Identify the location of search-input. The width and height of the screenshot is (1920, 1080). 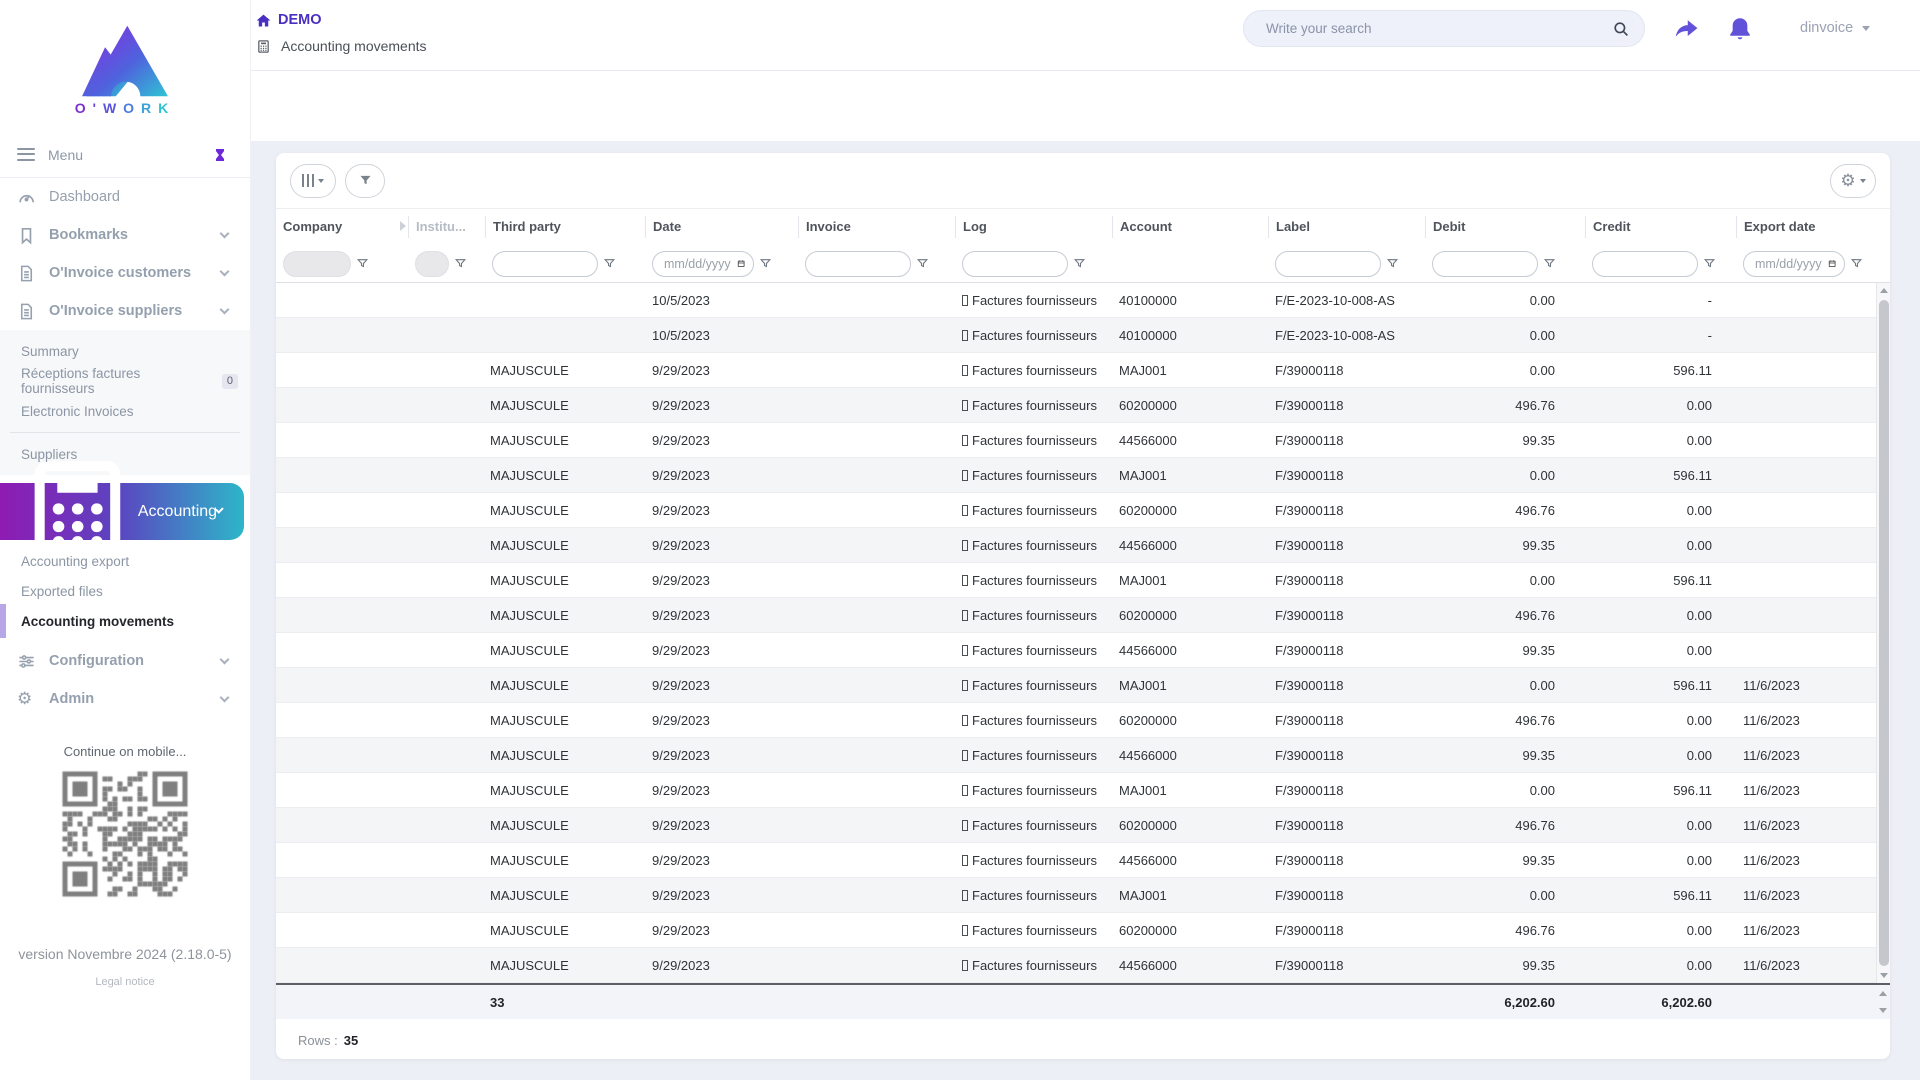
(1439, 28).